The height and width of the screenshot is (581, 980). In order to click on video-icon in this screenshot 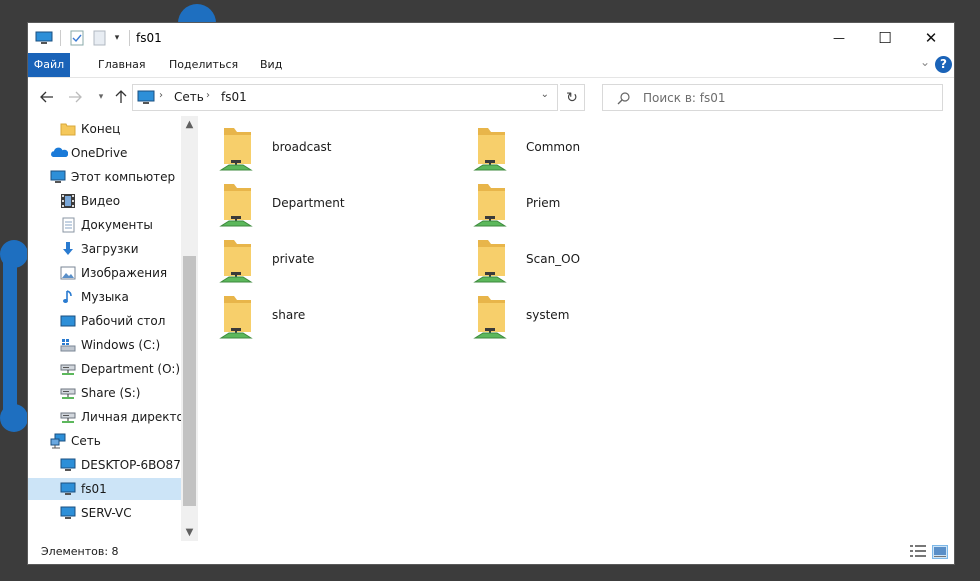, I will do `click(68, 201)`.